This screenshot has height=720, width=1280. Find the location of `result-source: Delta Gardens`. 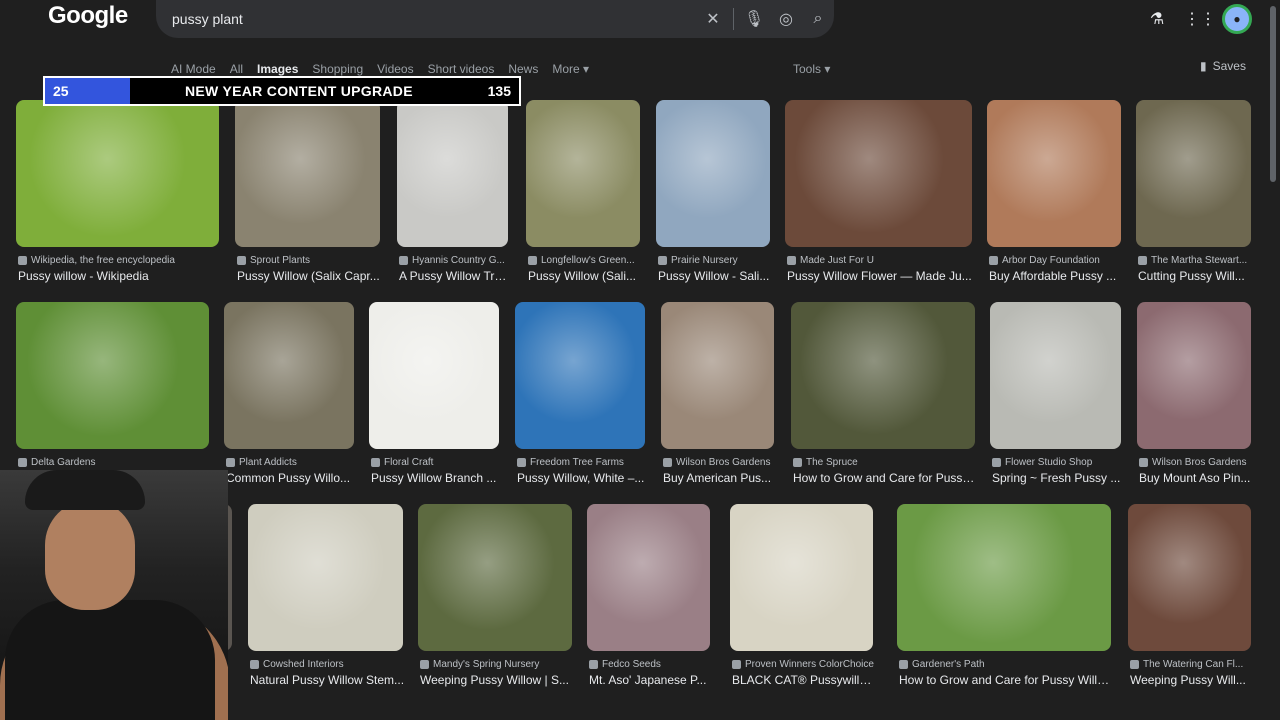

result-source: Delta Gardens is located at coordinates (114, 462).